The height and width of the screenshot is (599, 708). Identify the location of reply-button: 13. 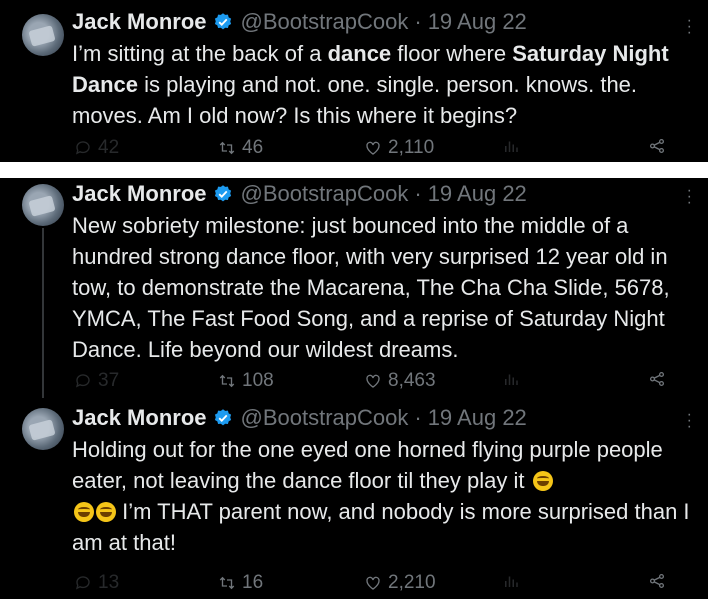
(96, 583).